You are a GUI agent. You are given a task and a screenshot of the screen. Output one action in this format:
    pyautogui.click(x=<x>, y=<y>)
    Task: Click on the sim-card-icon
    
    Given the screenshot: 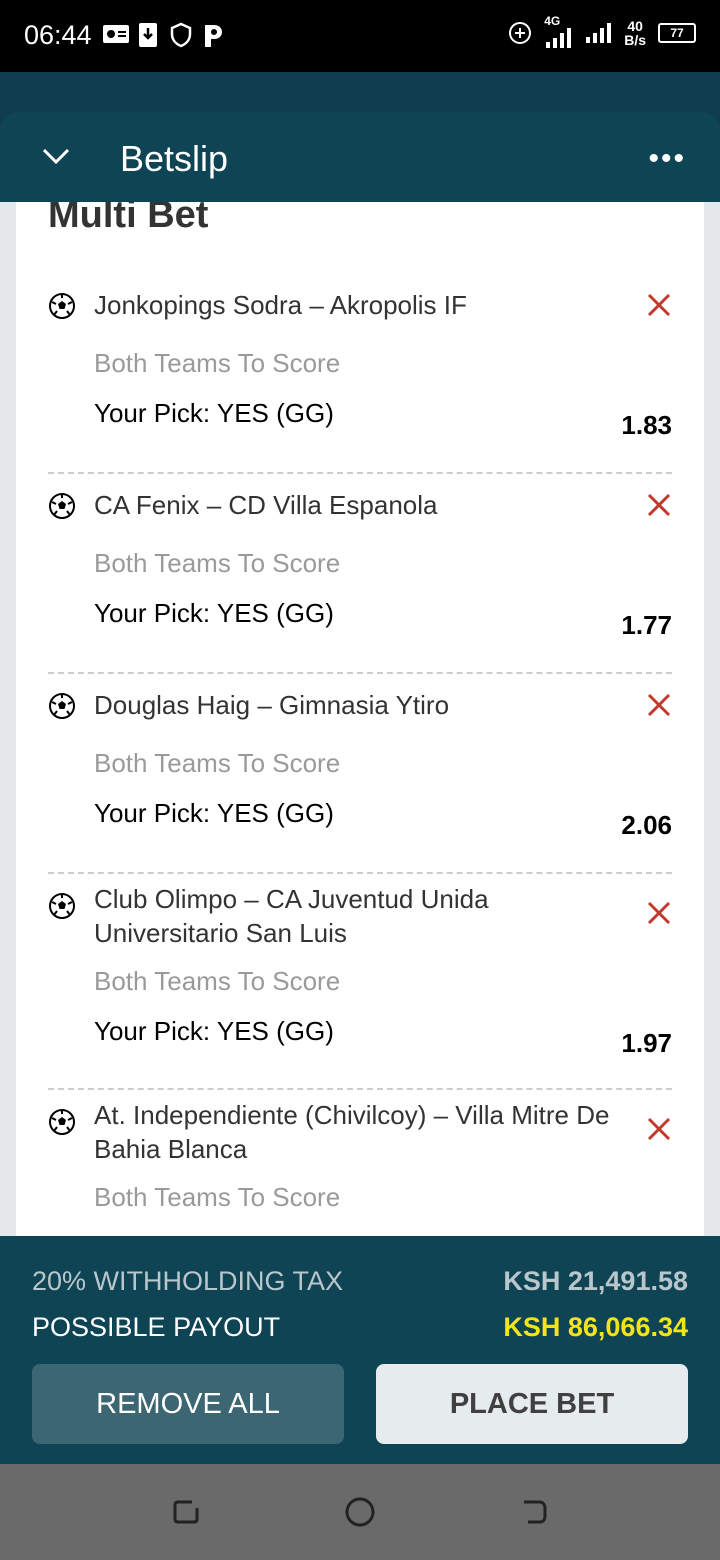 What is the action you would take?
    pyautogui.click(x=116, y=34)
    